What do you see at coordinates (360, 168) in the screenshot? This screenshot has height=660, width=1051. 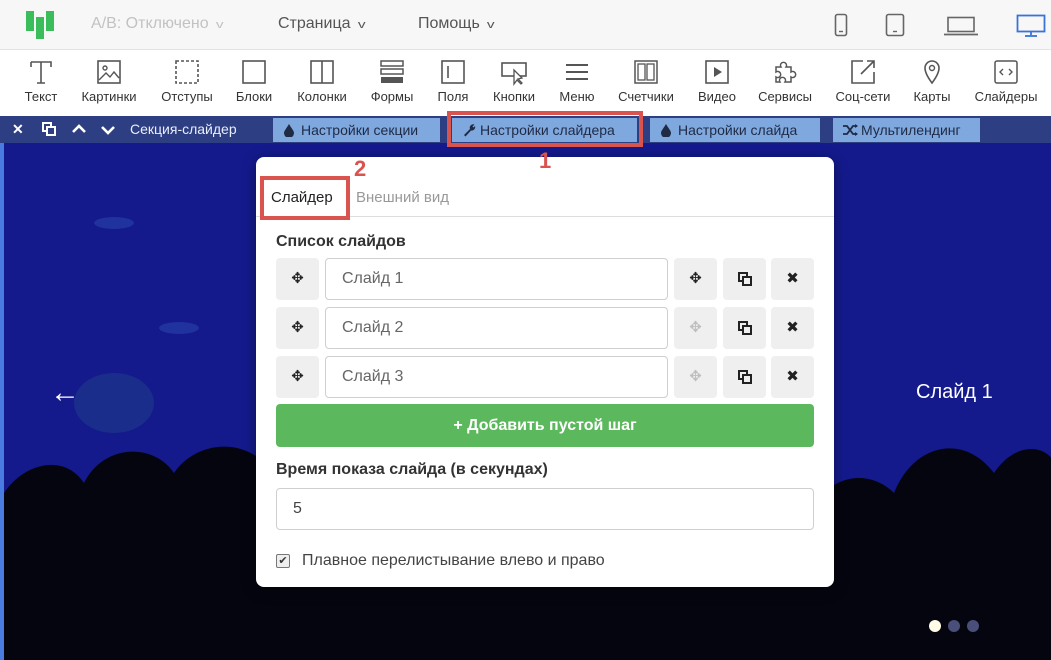 I see `annotation-number-2: 2` at bounding box center [360, 168].